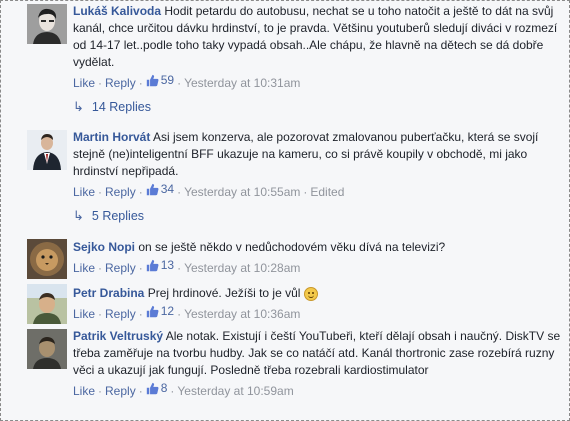 The height and width of the screenshot is (421, 570). Describe the element at coordinates (104, 247) in the screenshot. I see `comment-author: Sejko Nopi` at that location.